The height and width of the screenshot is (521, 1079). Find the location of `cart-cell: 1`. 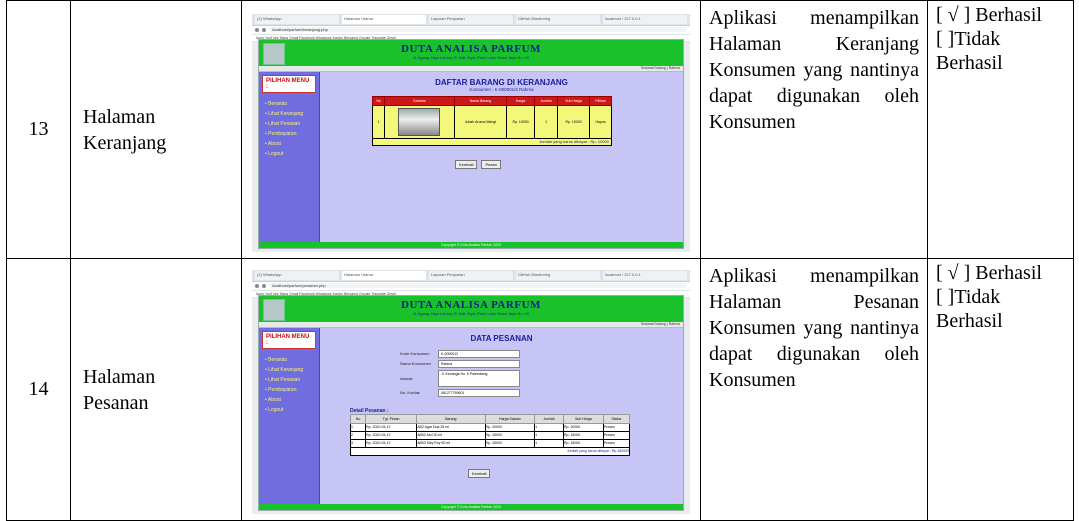

cart-cell: 1 is located at coordinates (378, 121).